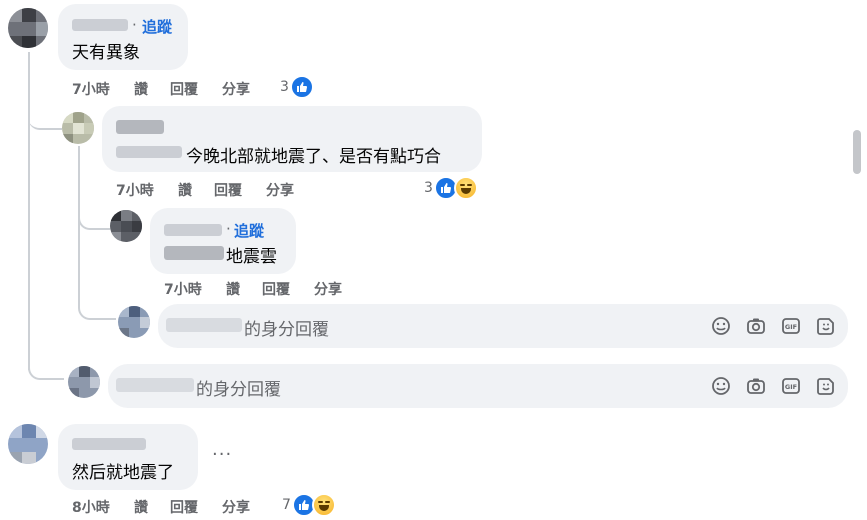  What do you see at coordinates (106, 53) in the screenshot?
I see `comment-text: 天有異象` at bounding box center [106, 53].